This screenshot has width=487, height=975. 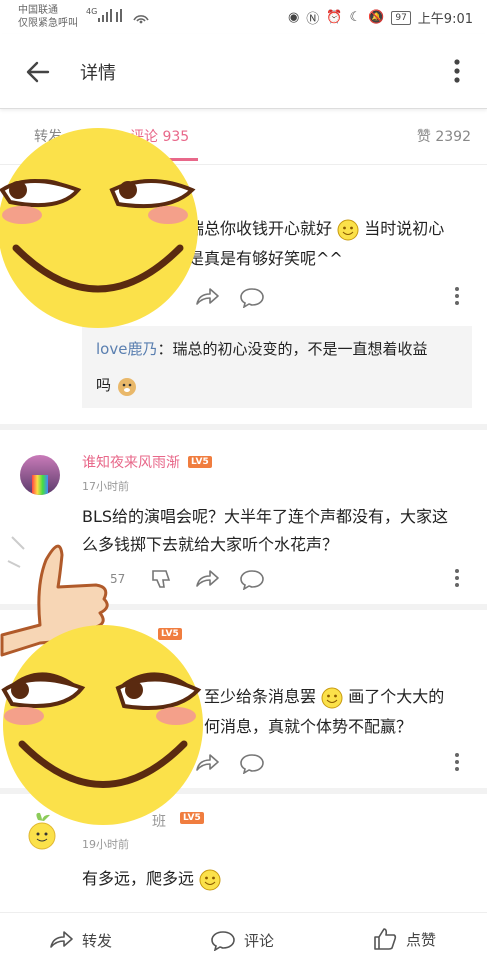 I want to click on comment-text-line2: 么多钱掷下去就给大家听个水花声？, so click(x=210, y=544).